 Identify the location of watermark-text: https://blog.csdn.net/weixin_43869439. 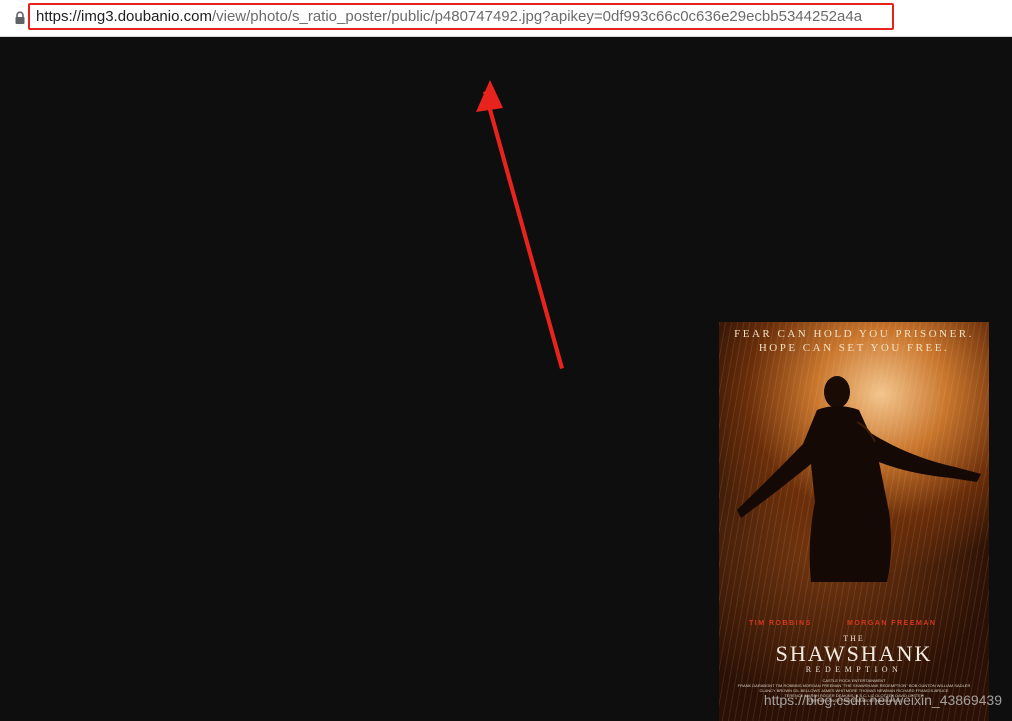
(882, 700).